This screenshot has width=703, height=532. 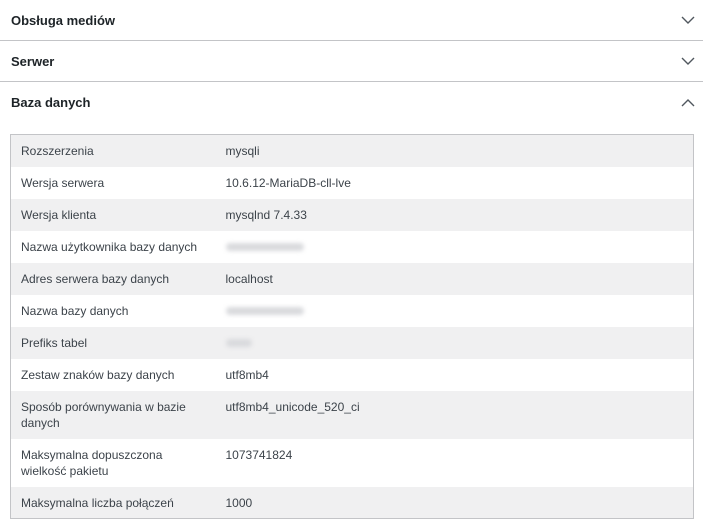 What do you see at coordinates (242, 151) in the screenshot?
I see `row-value: mysqli` at bounding box center [242, 151].